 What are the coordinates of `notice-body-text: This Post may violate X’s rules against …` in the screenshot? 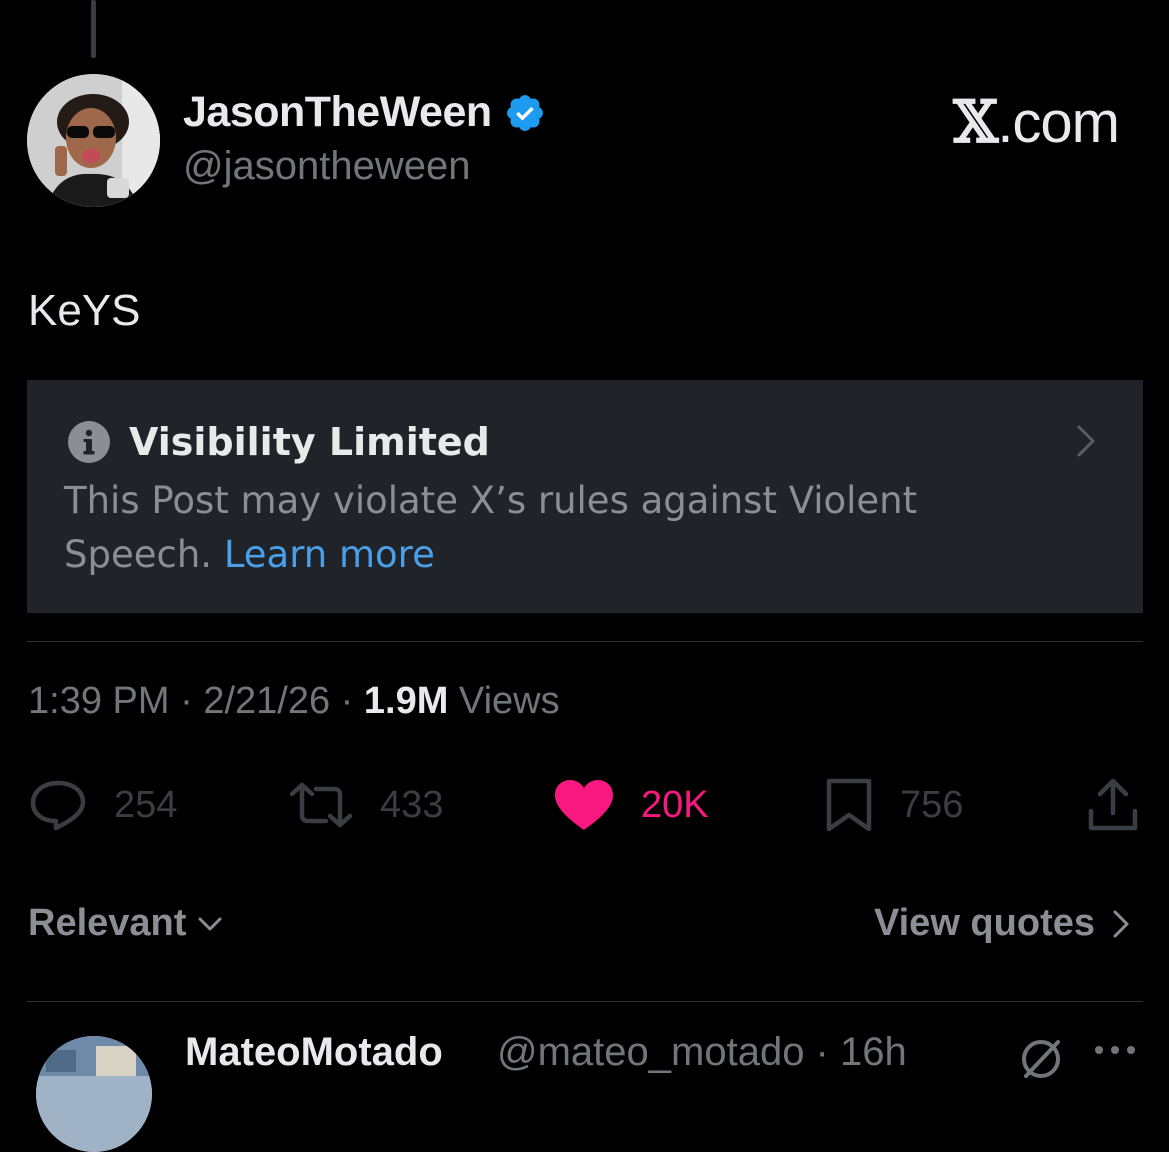 It's located at (491, 527).